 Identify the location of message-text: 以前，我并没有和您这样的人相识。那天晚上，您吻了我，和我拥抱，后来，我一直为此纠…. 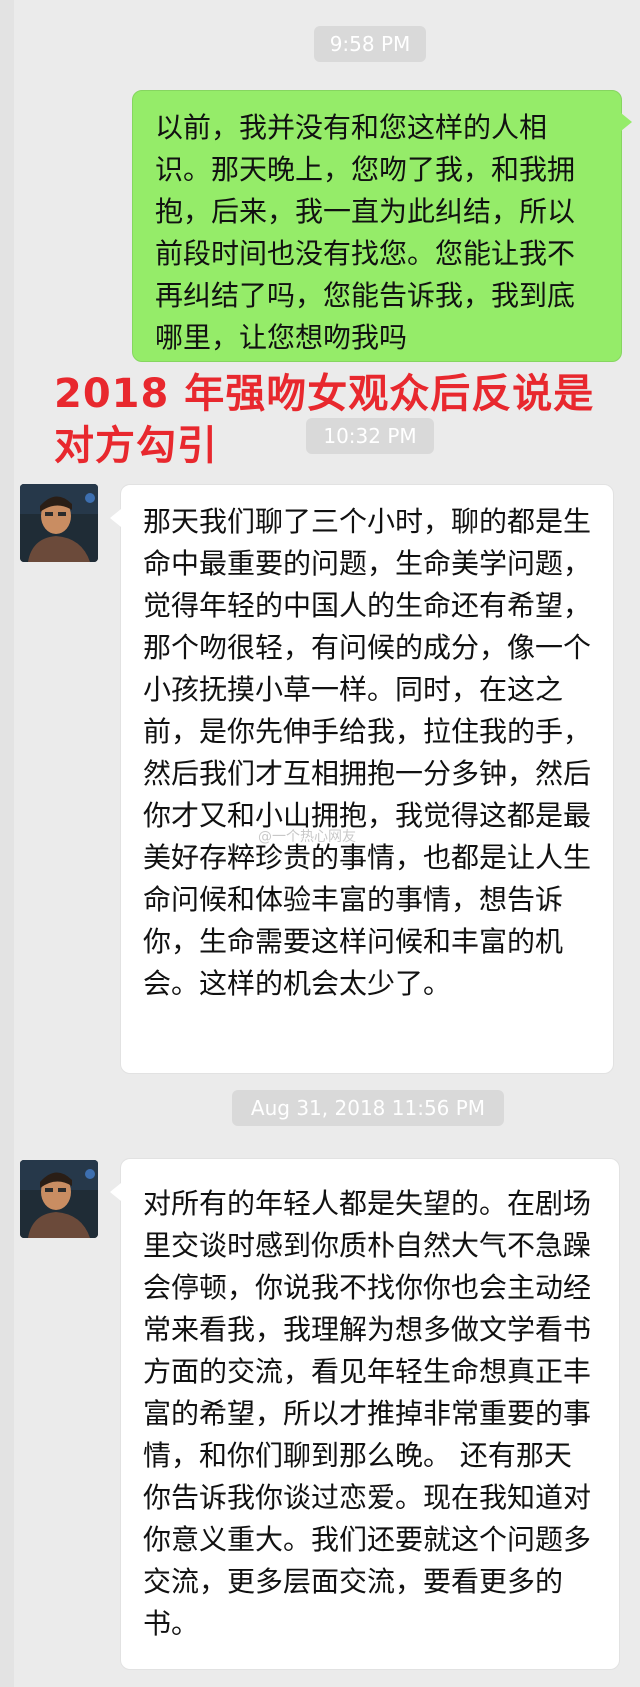
(365, 232).